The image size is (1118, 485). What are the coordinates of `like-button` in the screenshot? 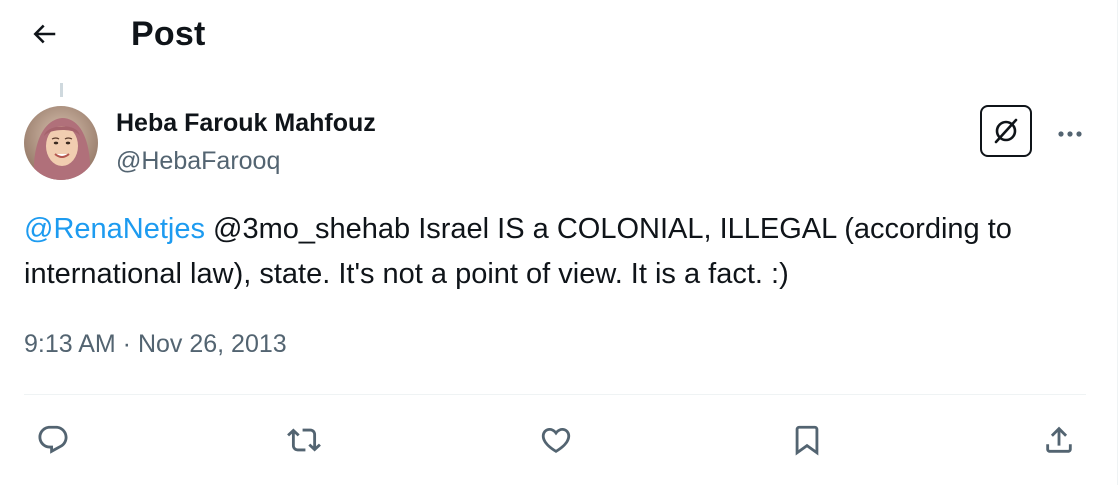 It's located at (556, 440).